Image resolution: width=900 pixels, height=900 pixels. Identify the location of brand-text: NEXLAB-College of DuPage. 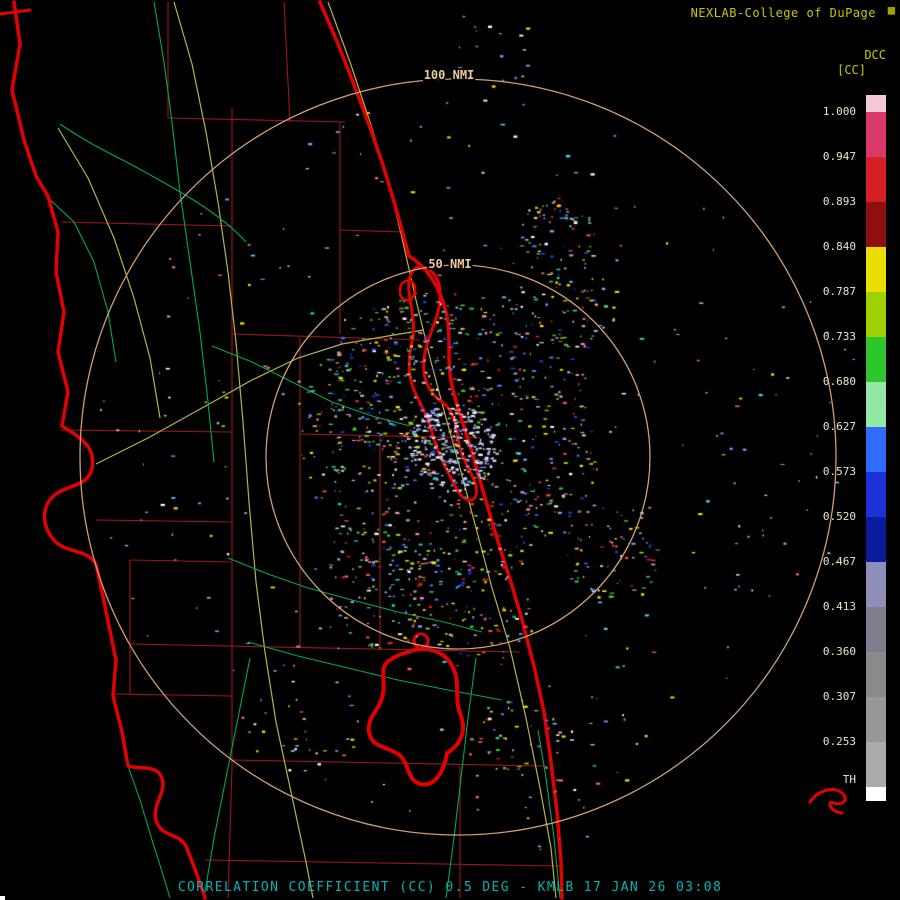
(783, 13).